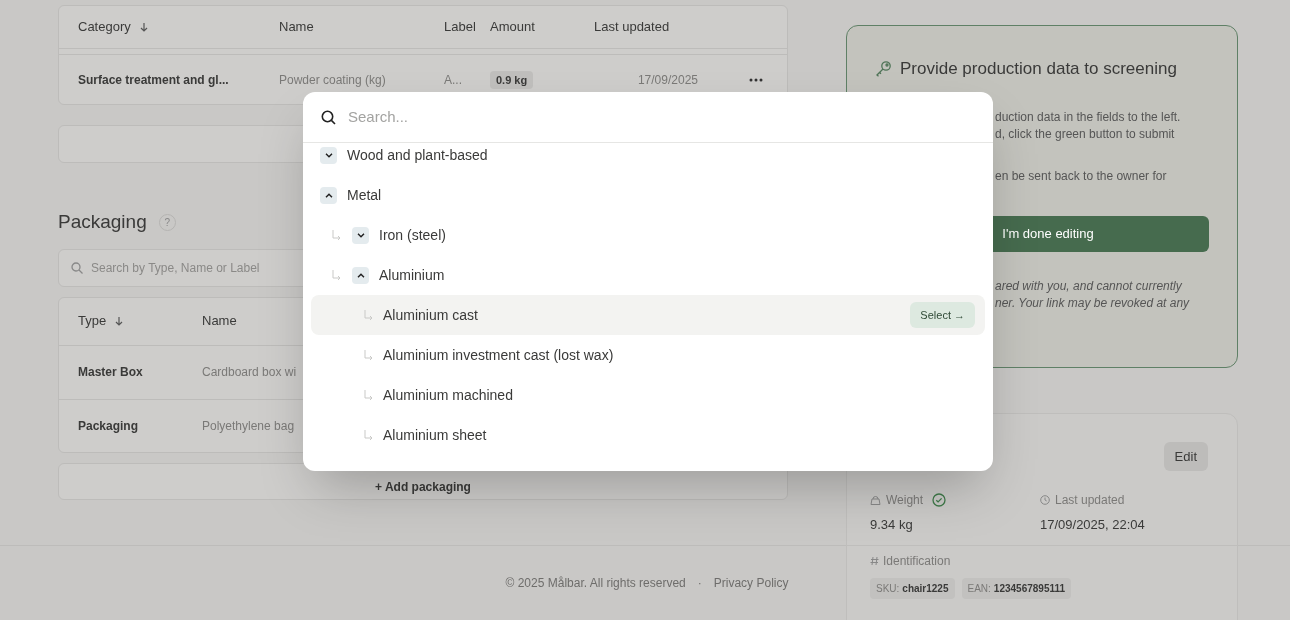 The height and width of the screenshot is (620, 1290). I want to click on select-button: Select →, so click(942, 315).